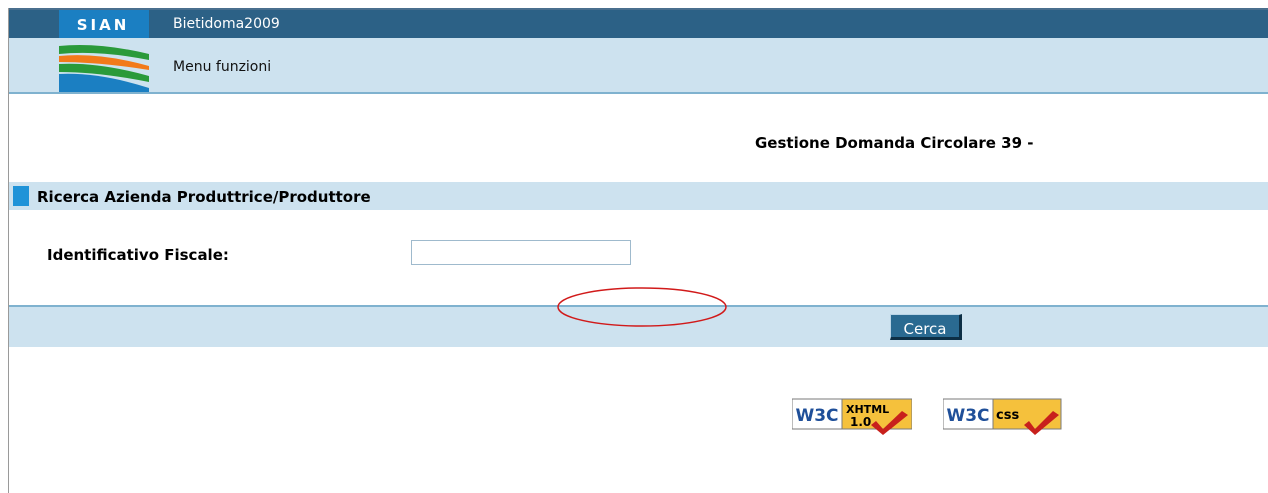 This screenshot has height=493, width=1268. Describe the element at coordinates (852, 414) in the screenshot. I see `w3c-xhtml-badge: W3C XHTML 1.0` at that location.